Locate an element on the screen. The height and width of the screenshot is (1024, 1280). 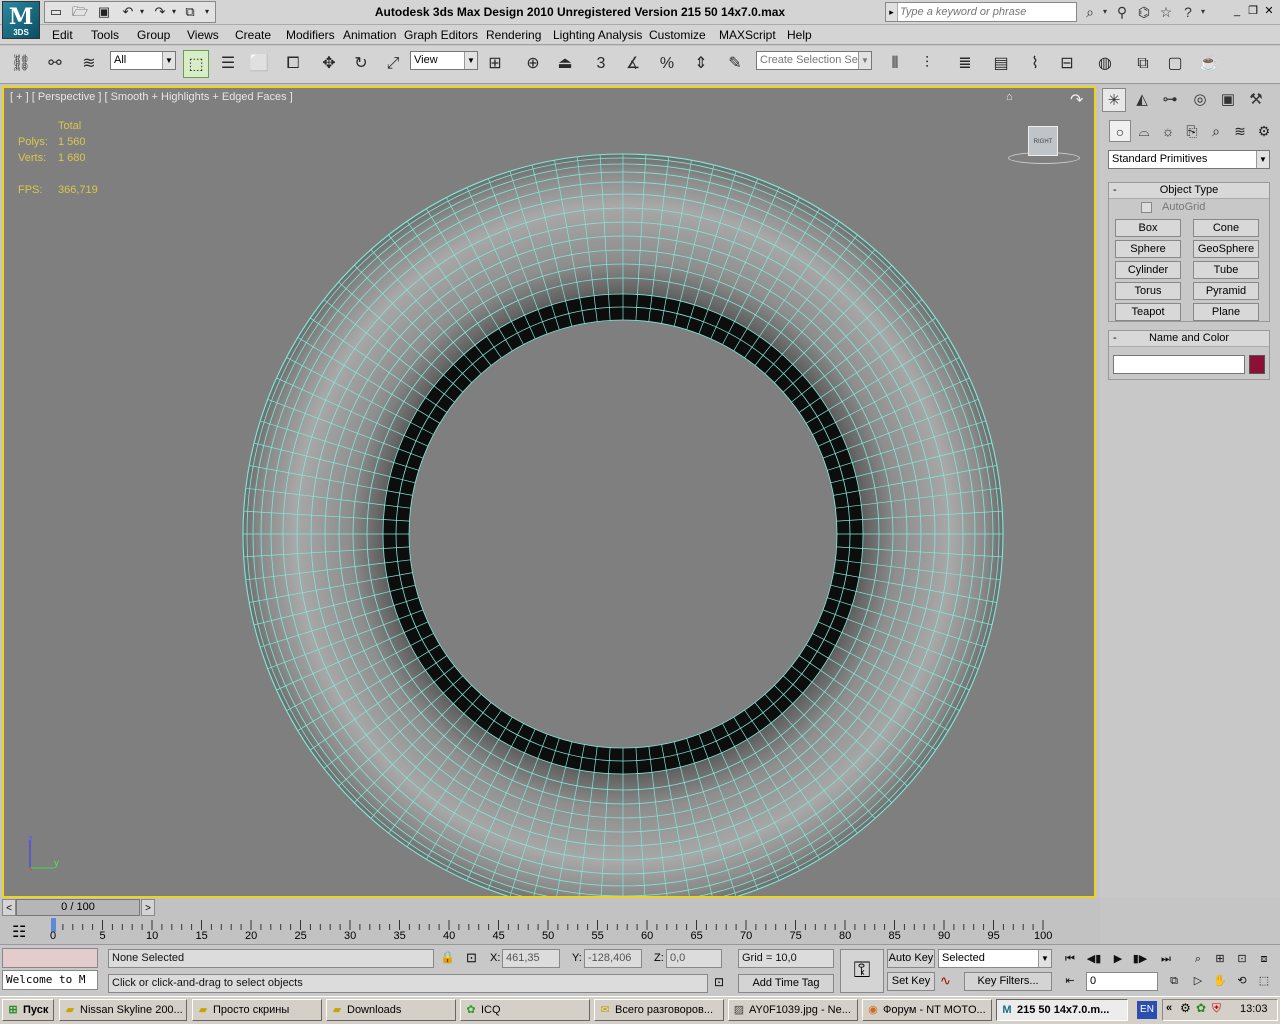
motion-panel-icon: ◎ is located at coordinates (1200, 100).